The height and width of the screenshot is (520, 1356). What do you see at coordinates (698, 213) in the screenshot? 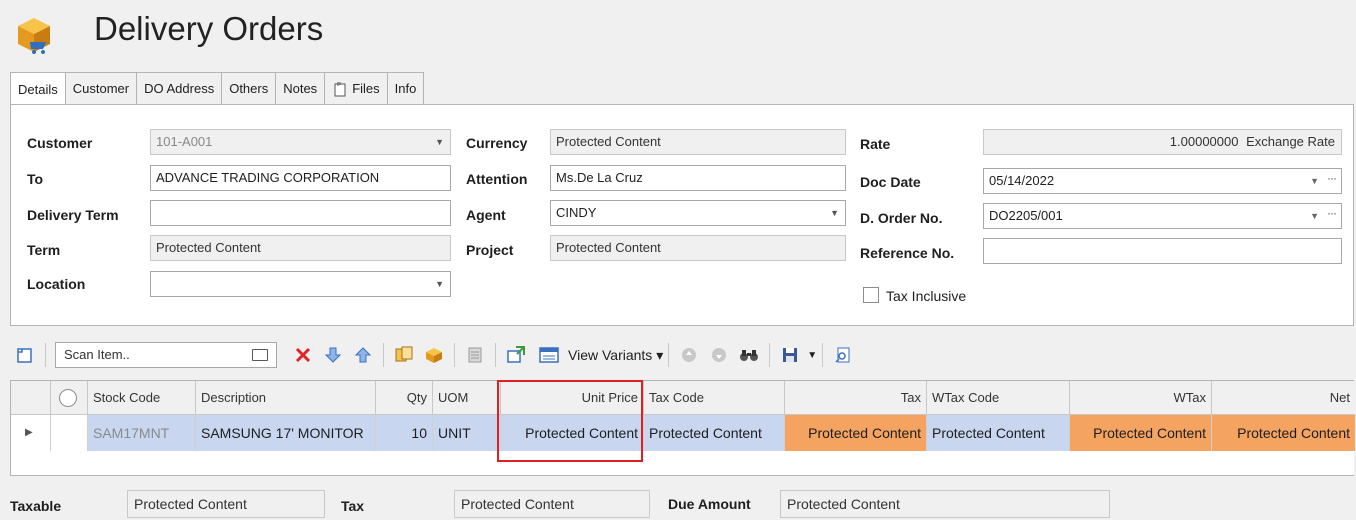
I see `agent-field: CINDY ▼` at bounding box center [698, 213].